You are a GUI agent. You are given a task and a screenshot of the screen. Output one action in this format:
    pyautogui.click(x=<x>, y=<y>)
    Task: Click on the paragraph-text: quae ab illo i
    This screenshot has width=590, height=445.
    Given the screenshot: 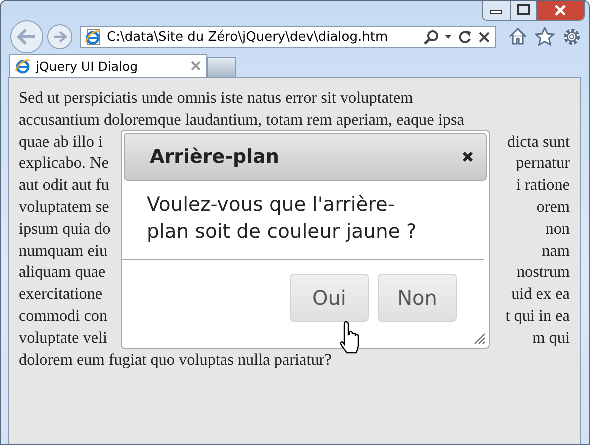 What is the action you would take?
    pyautogui.click(x=61, y=142)
    